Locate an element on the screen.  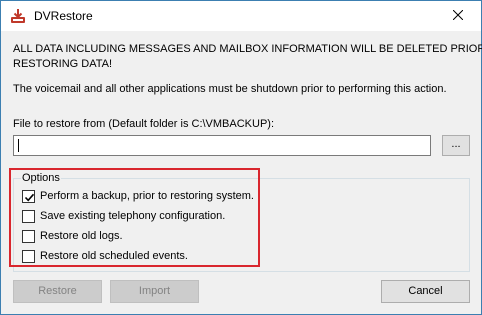
cancel-button: Cancel is located at coordinates (425, 291).